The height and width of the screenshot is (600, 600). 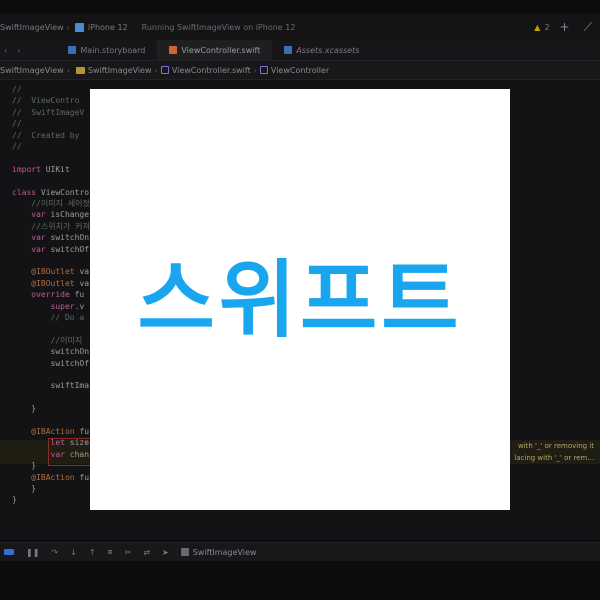 What do you see at coordinates (224, 552) in the screenshot?
I see `debug-app-name: SwiftImageView` at bounding box center [224, 552].